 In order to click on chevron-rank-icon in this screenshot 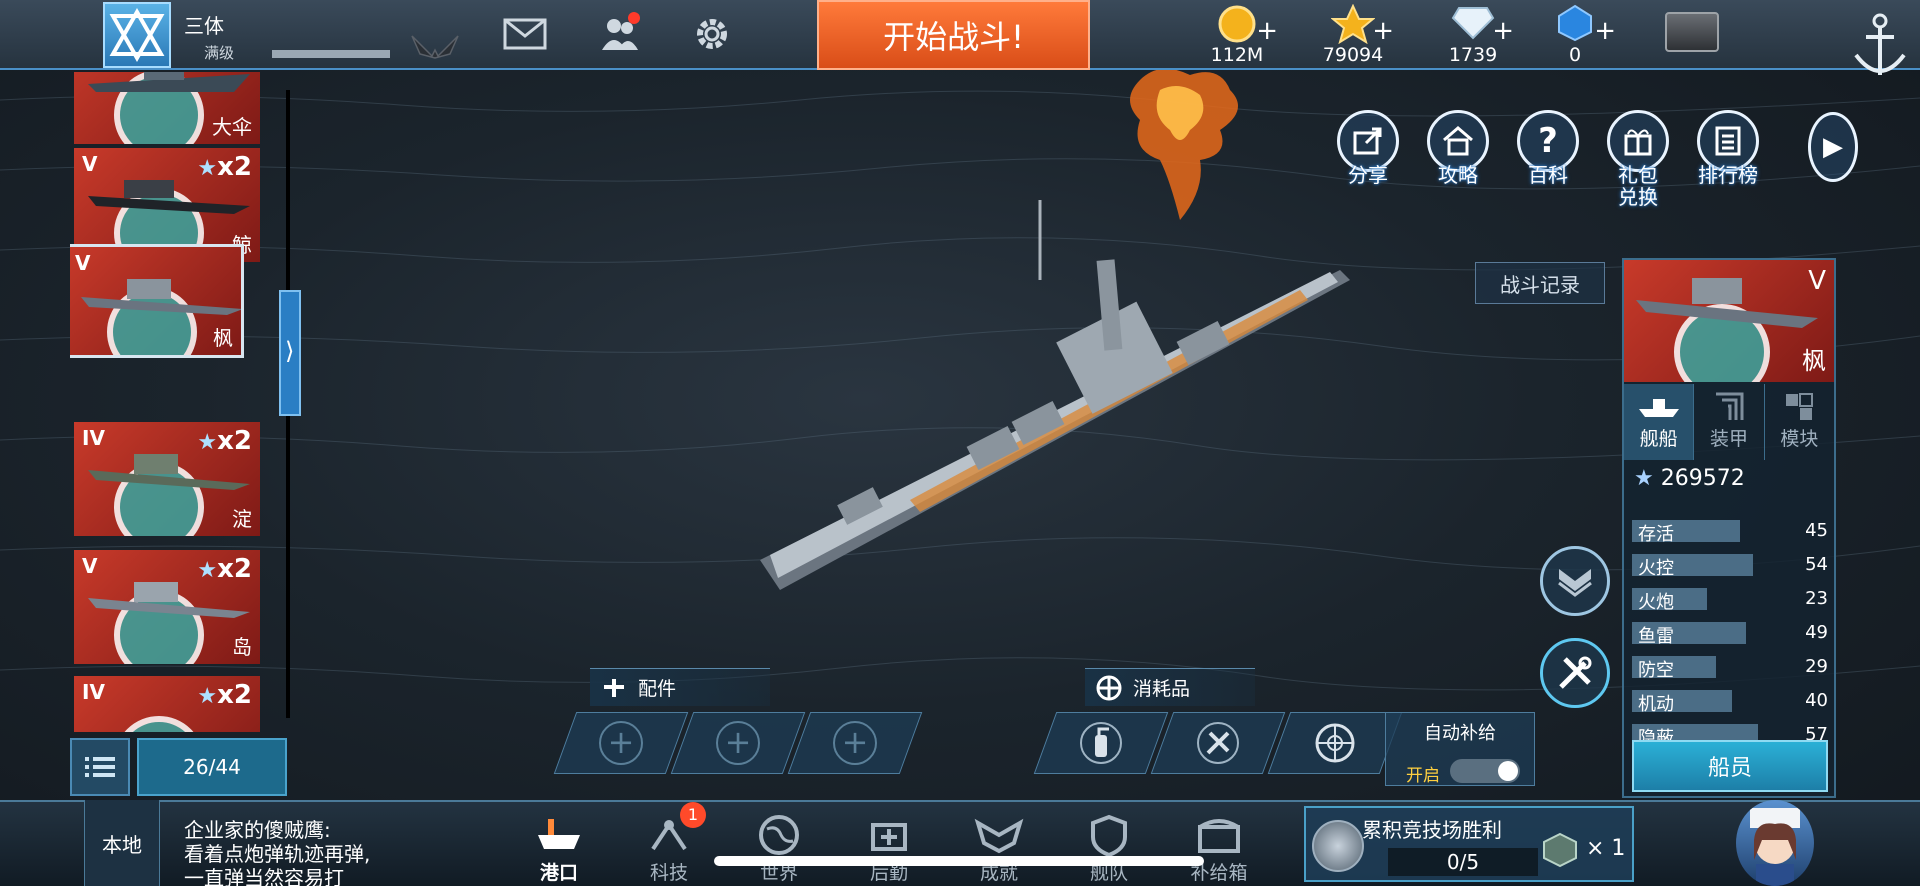, I will do `click(1575, 583)`.